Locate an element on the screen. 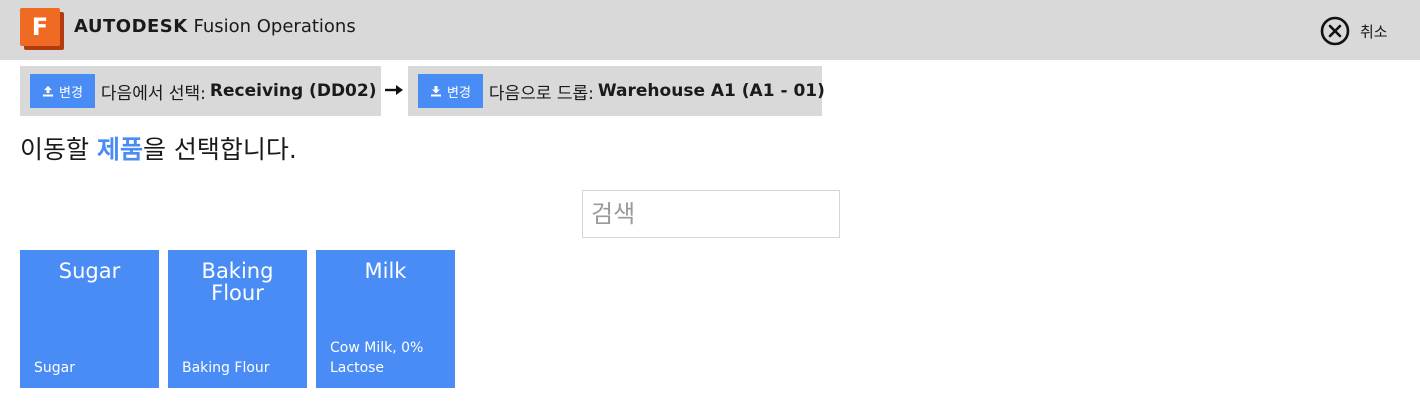  brand-company: AUTODESK is located at coordinates (131, 26).